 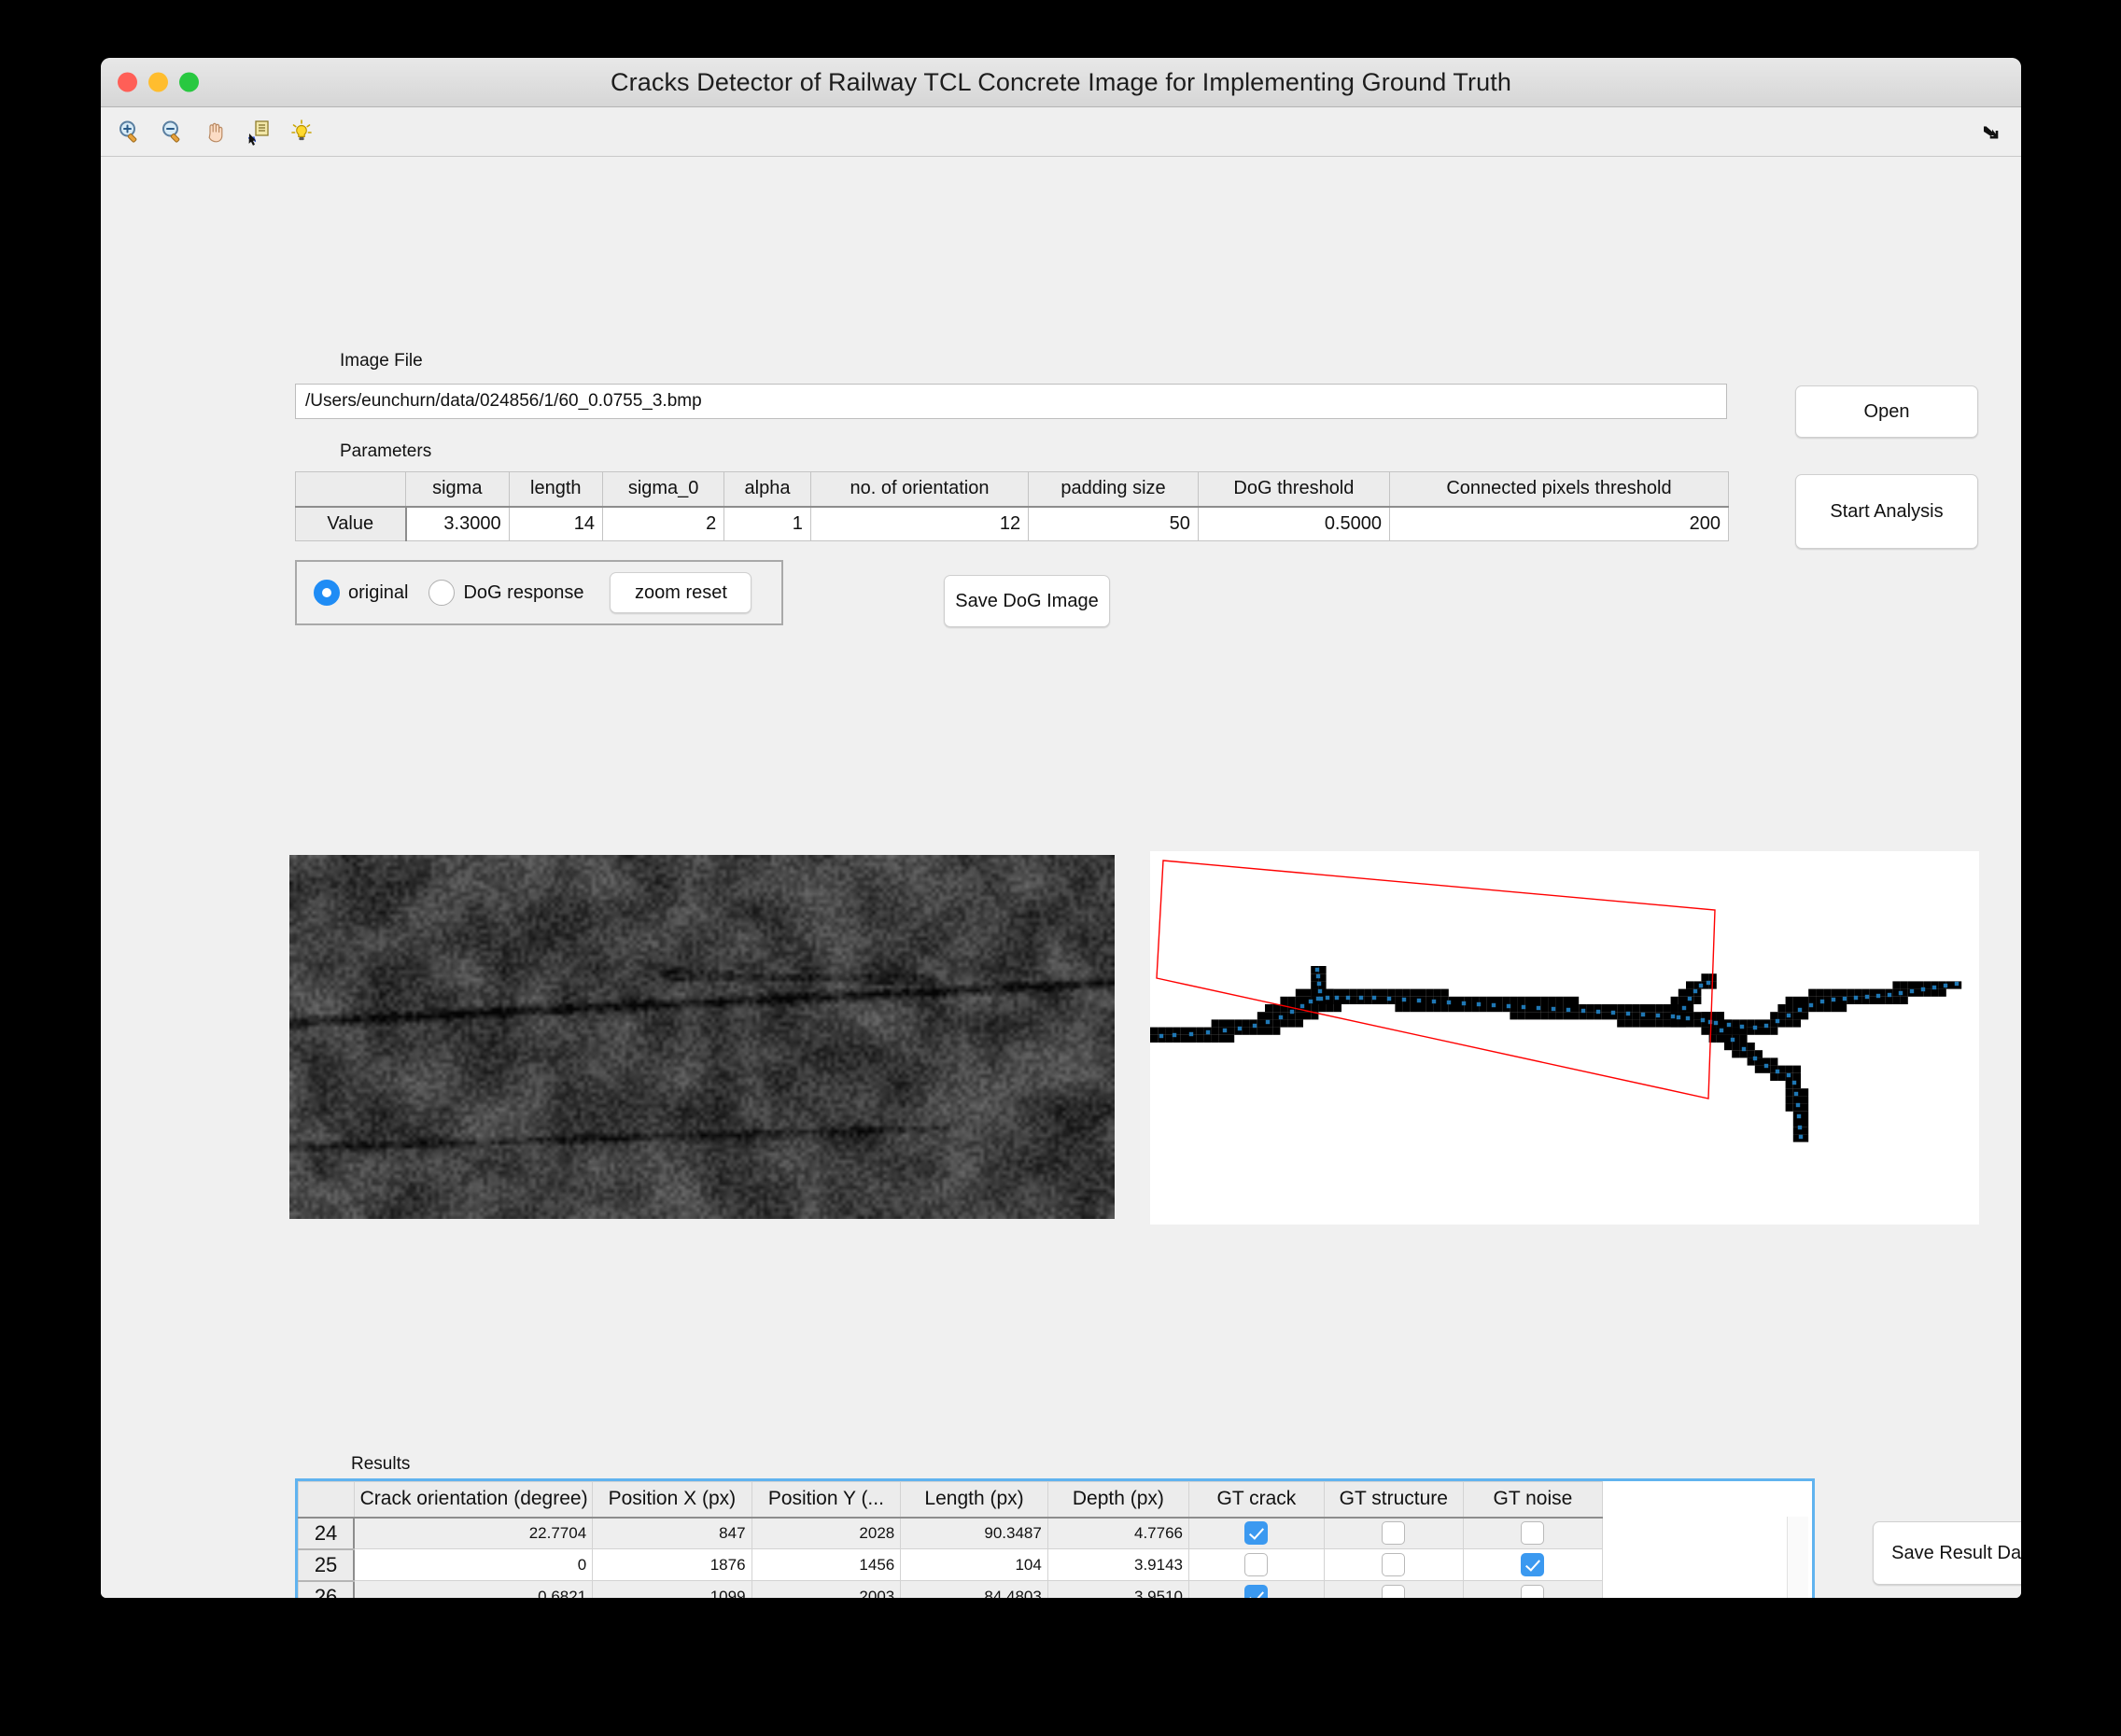 I want to click on image-file-label: Image File, so click(x=382, y=361).